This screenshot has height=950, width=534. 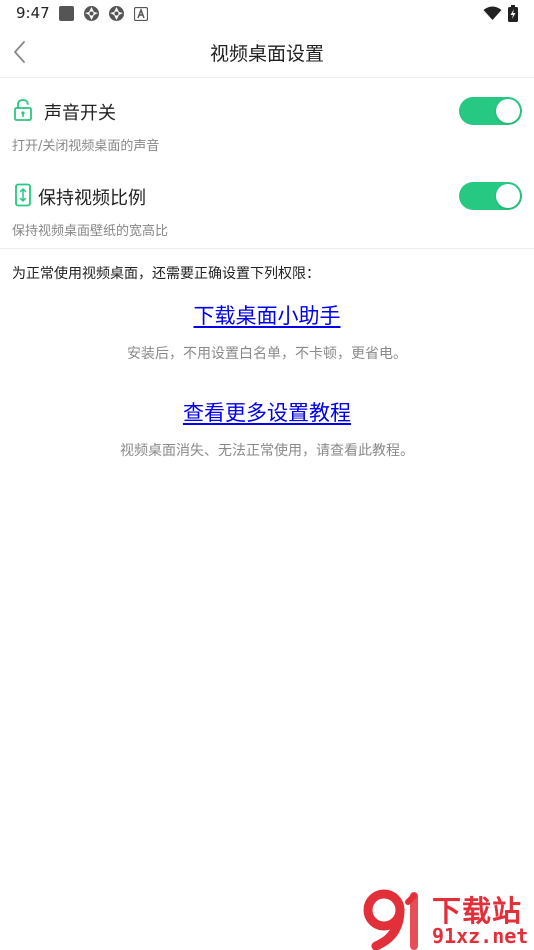 What do you see at coordinates (66, 13) in the screenshot?
I see `notification-app-icon` at bounding box center [66, 13].